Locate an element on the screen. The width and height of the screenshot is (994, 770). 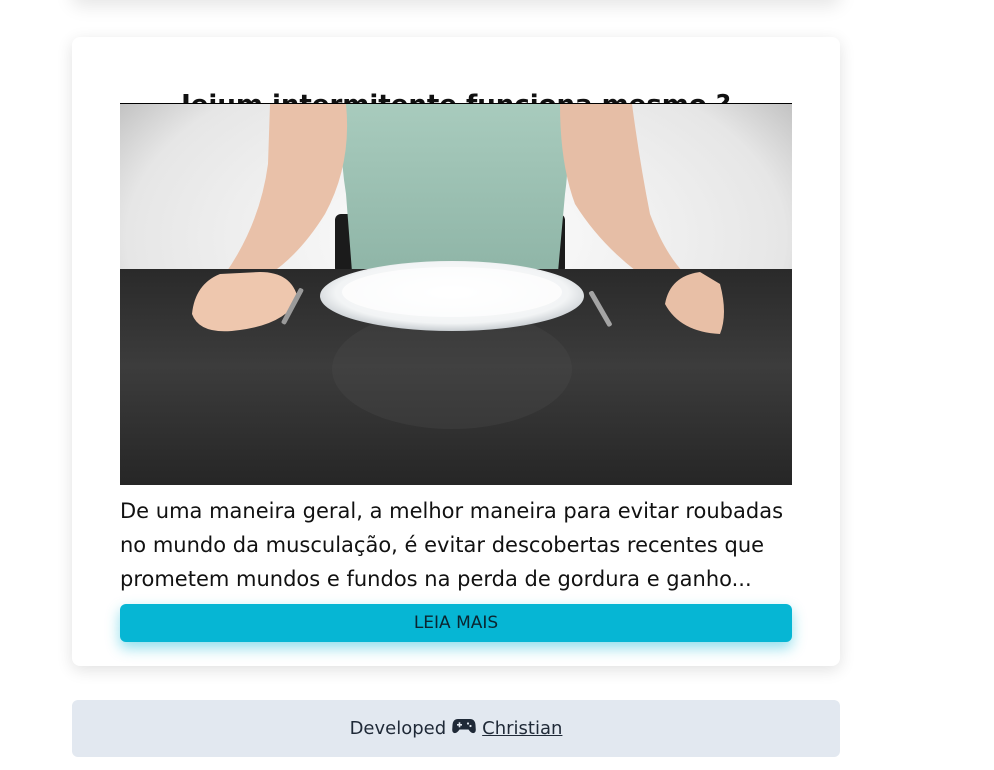
read-more-button: LEIA MAIS is located at coordinates (456, 623).